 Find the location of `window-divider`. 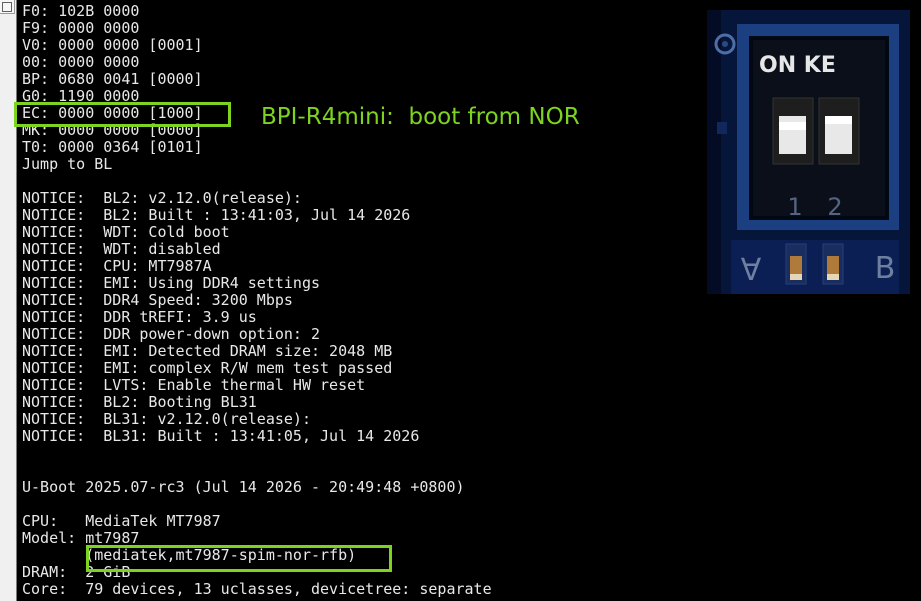

window-divider is located at coordinates (16, 300).